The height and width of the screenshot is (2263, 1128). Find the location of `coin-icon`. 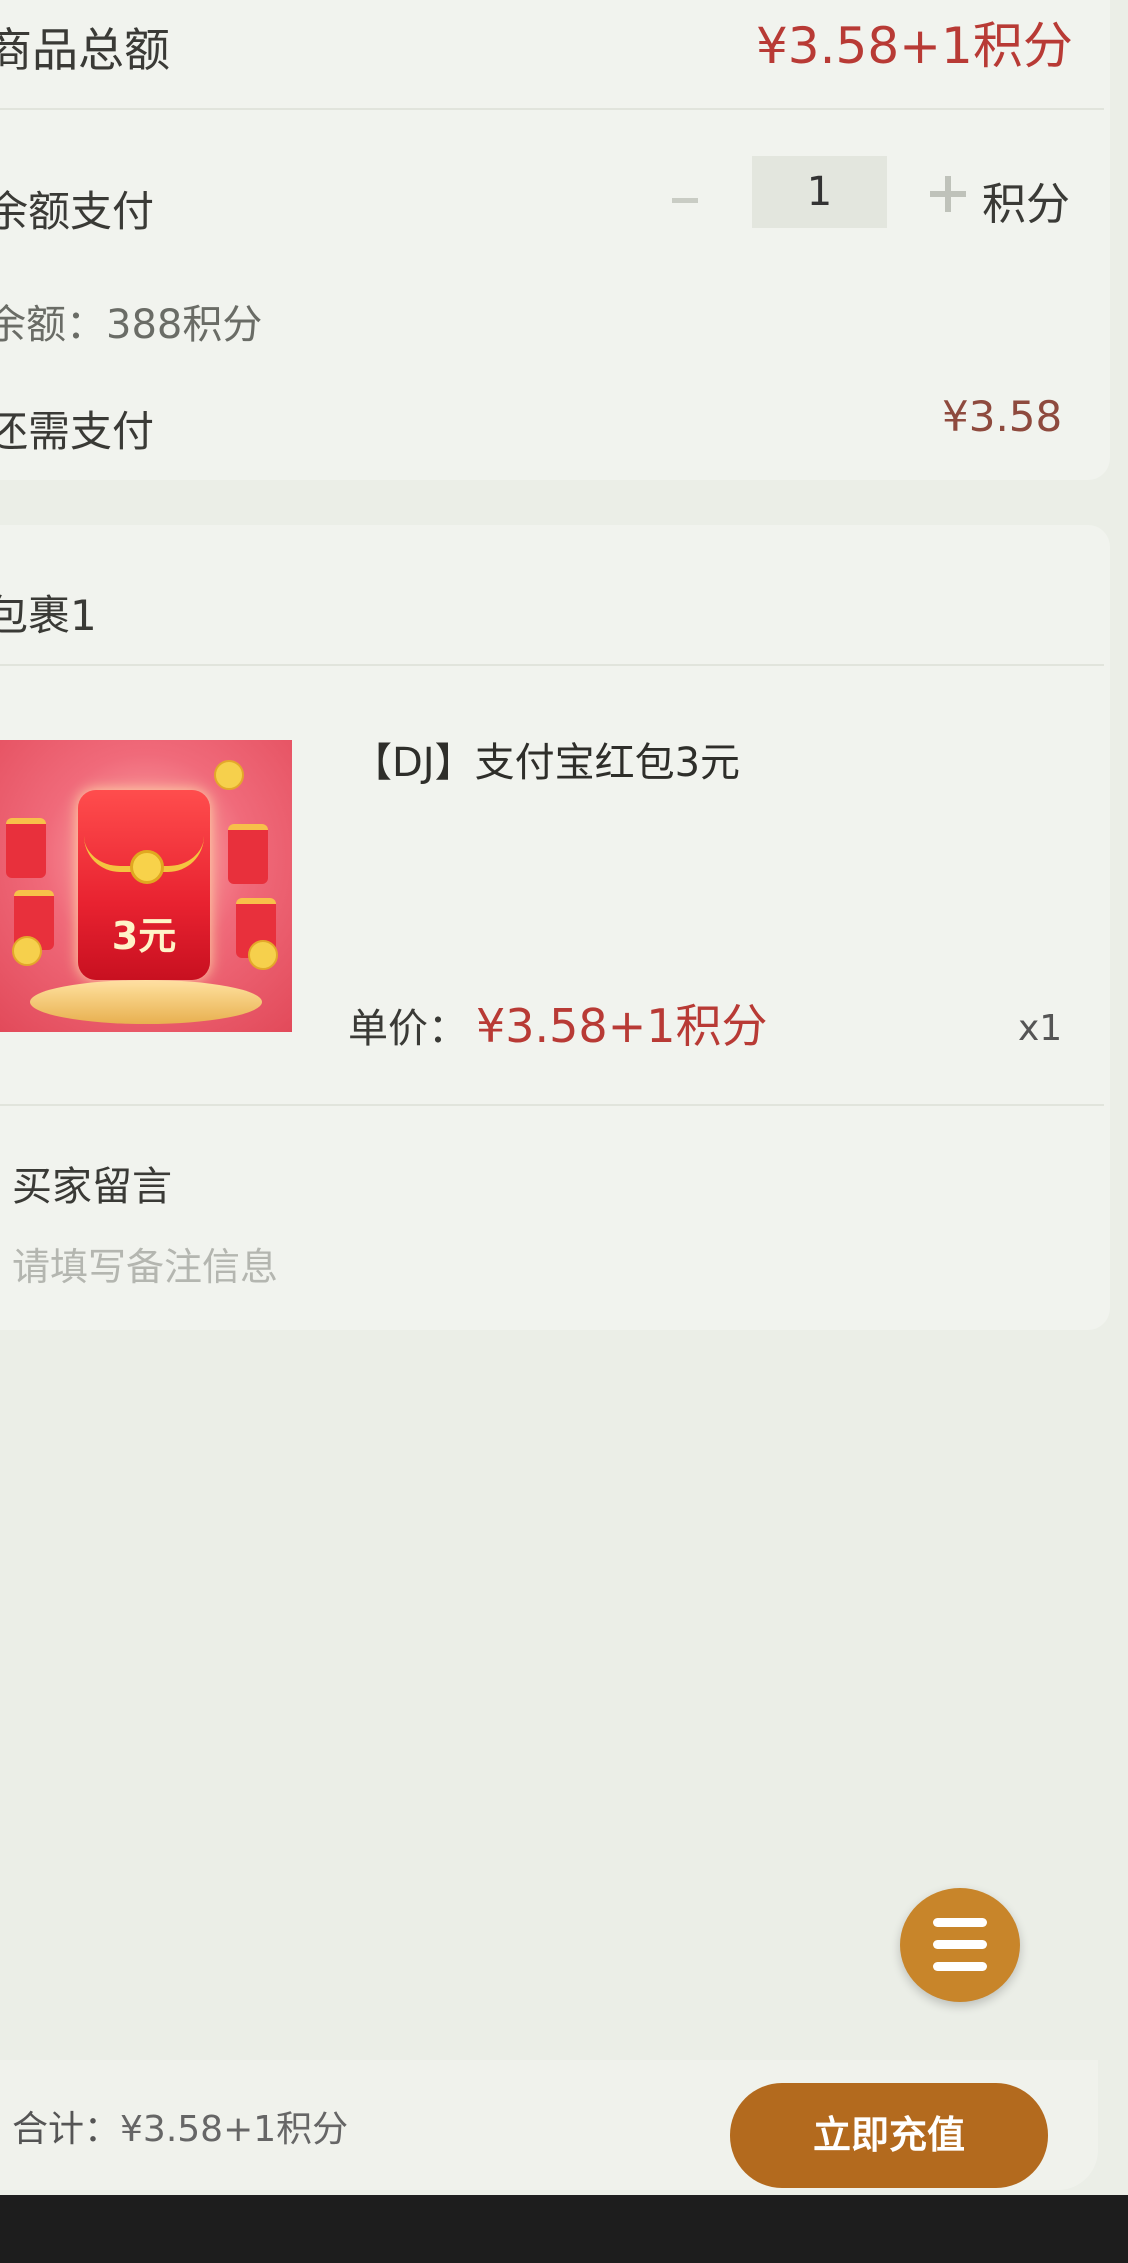

coin-icon is located at coordinates (147, 867).